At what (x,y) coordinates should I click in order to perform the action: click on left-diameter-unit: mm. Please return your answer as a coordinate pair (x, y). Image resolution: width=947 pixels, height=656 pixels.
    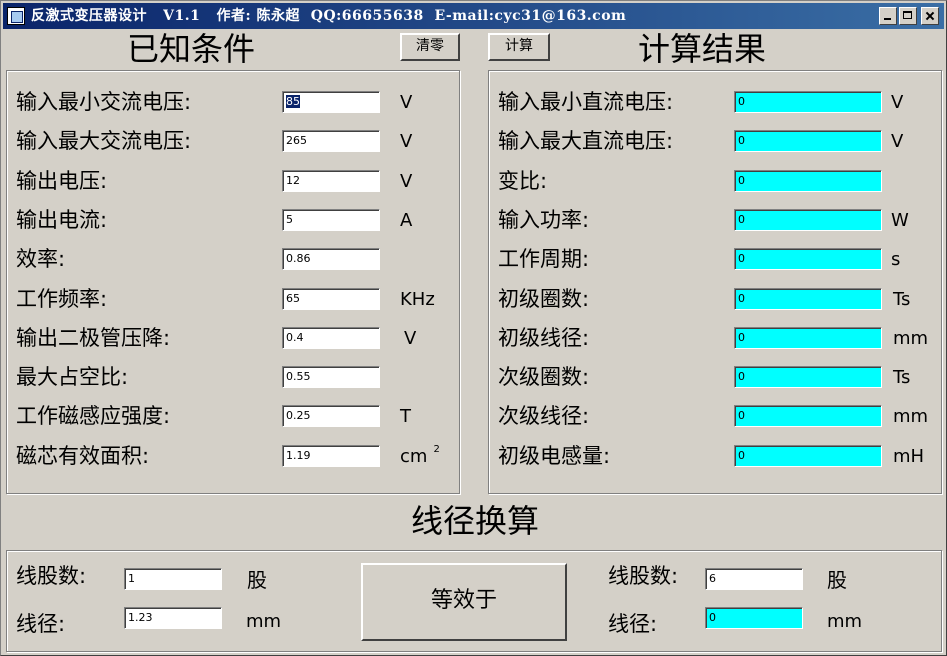
    Looking at the image, I should click on (264, 621).